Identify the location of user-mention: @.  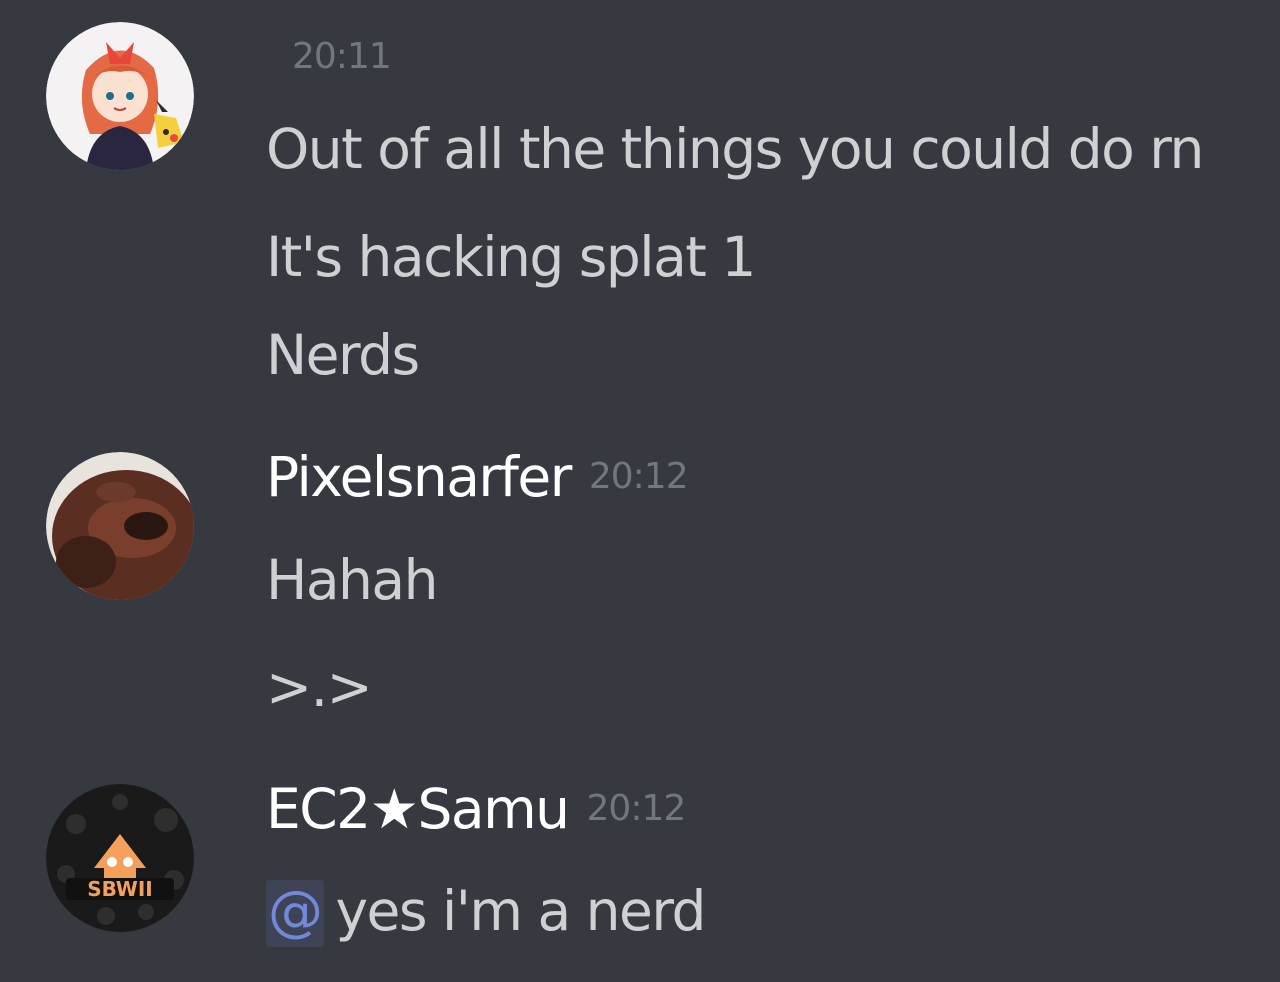
(295, 913).